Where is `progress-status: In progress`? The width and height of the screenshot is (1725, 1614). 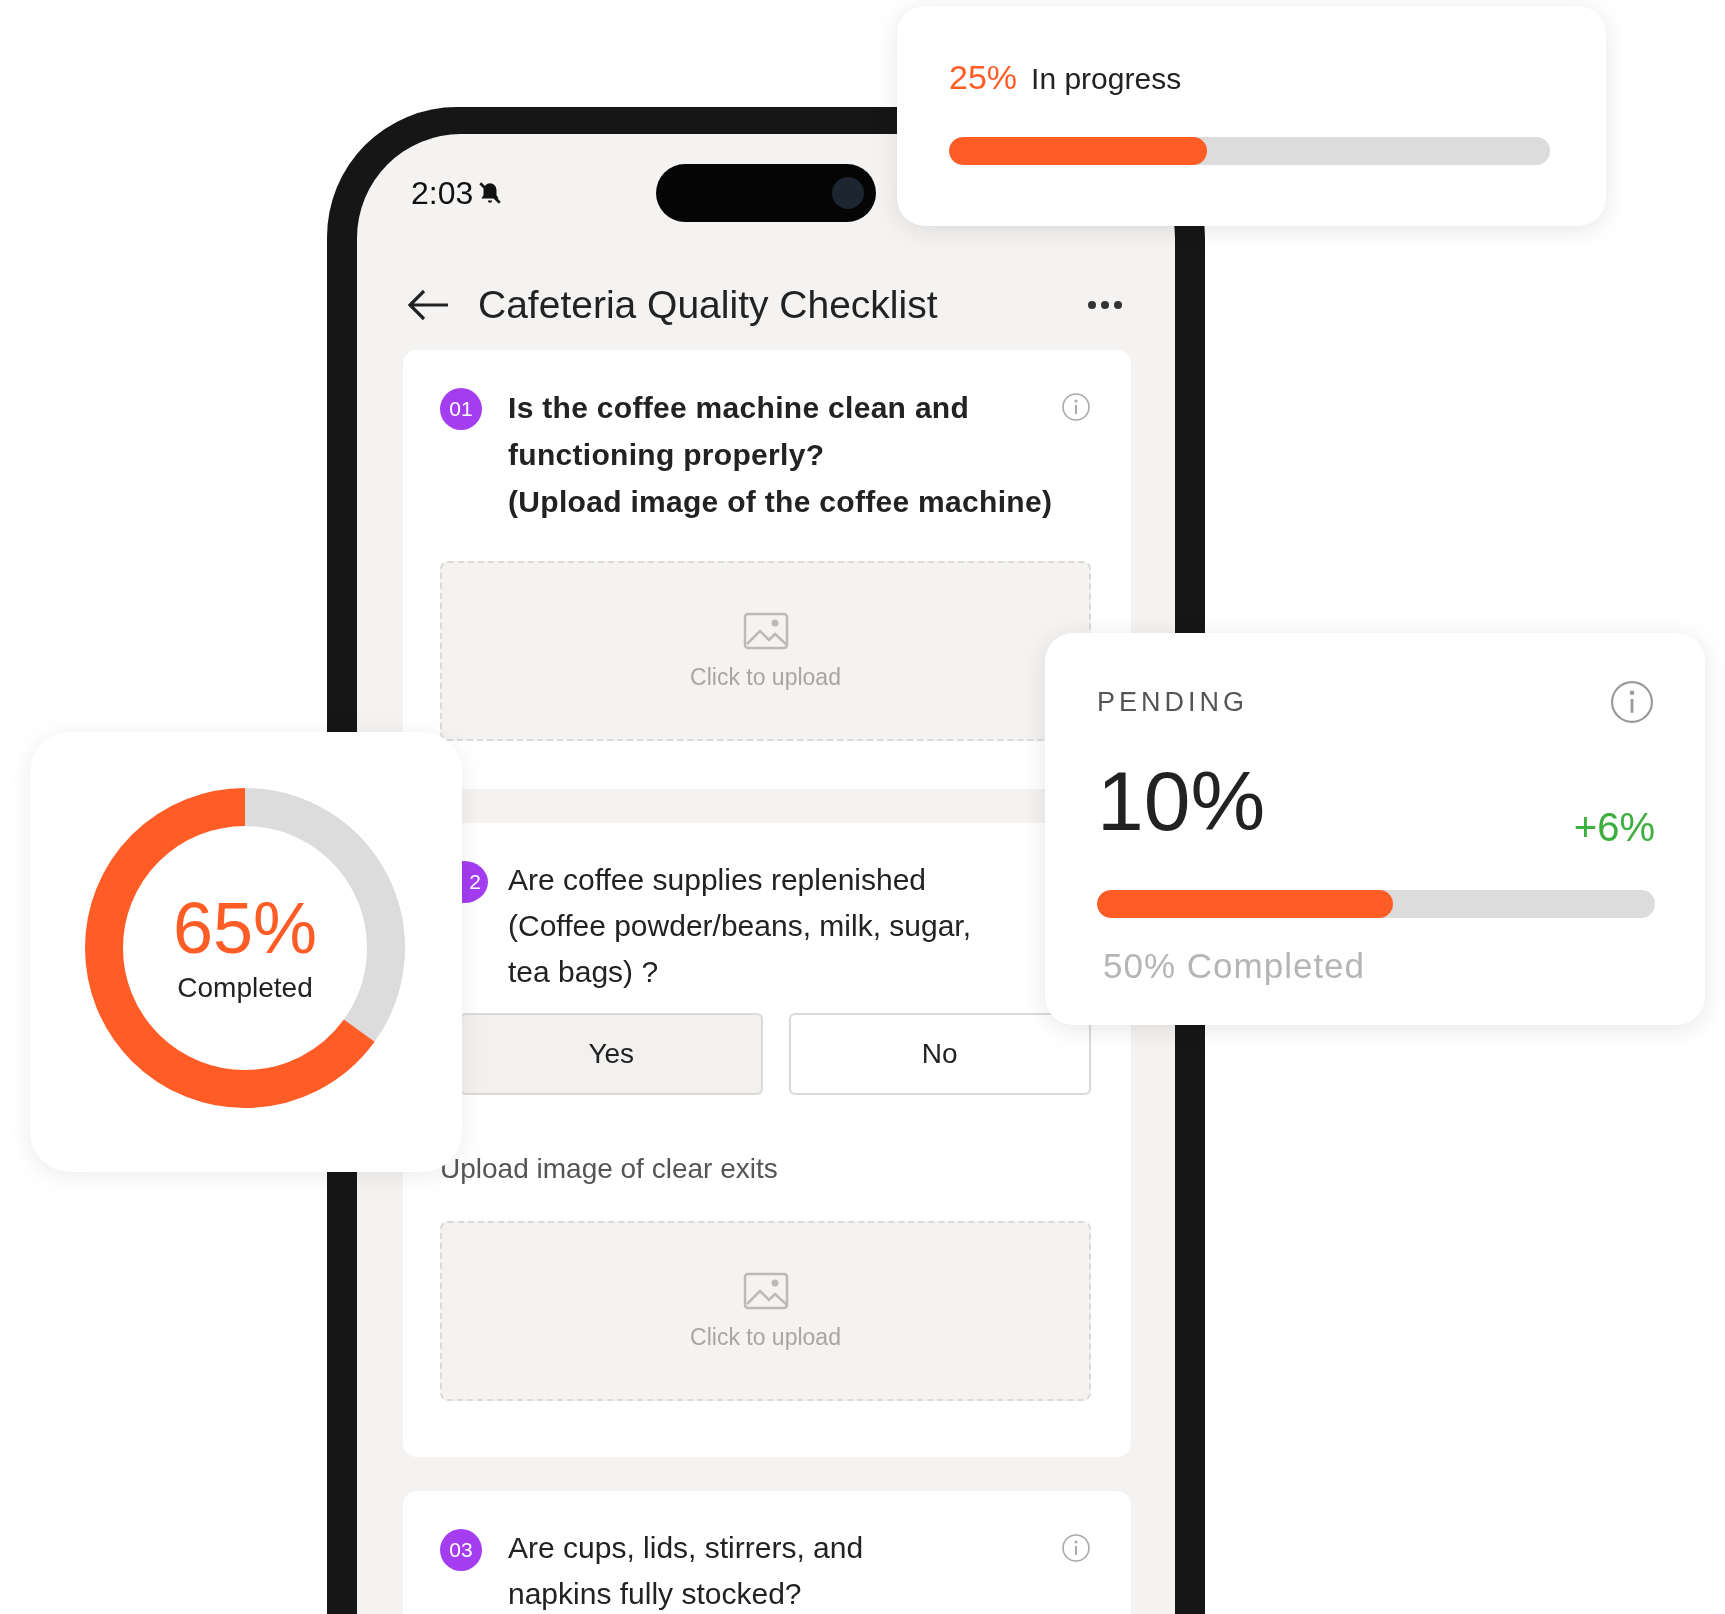
progress-status: In progress is located at coordinates (1106, 79).